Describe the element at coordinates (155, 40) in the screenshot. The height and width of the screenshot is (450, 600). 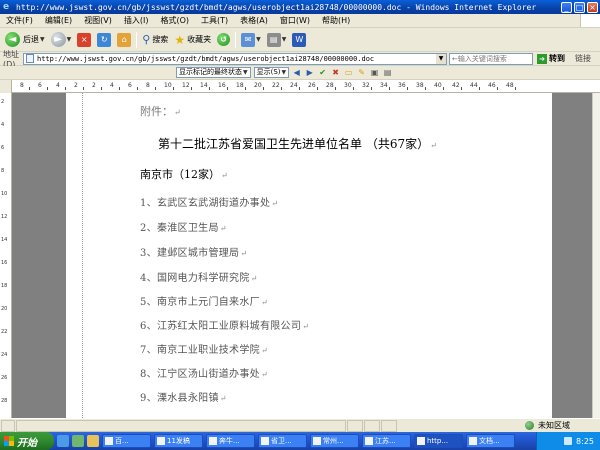
I see `search-button: ⚲ 搜索` at that location.